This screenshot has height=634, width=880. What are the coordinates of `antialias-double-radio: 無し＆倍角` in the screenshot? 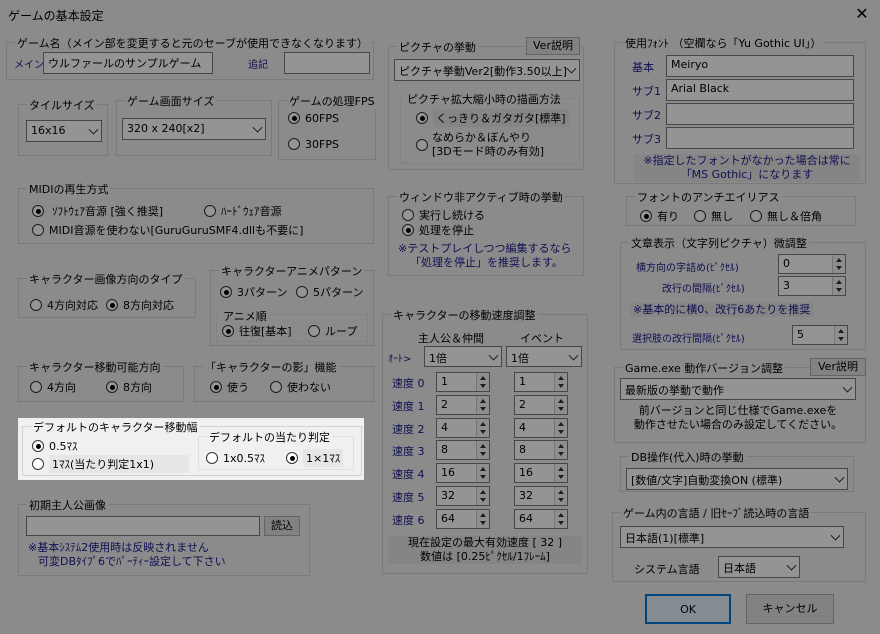 It's located at (785, 216).